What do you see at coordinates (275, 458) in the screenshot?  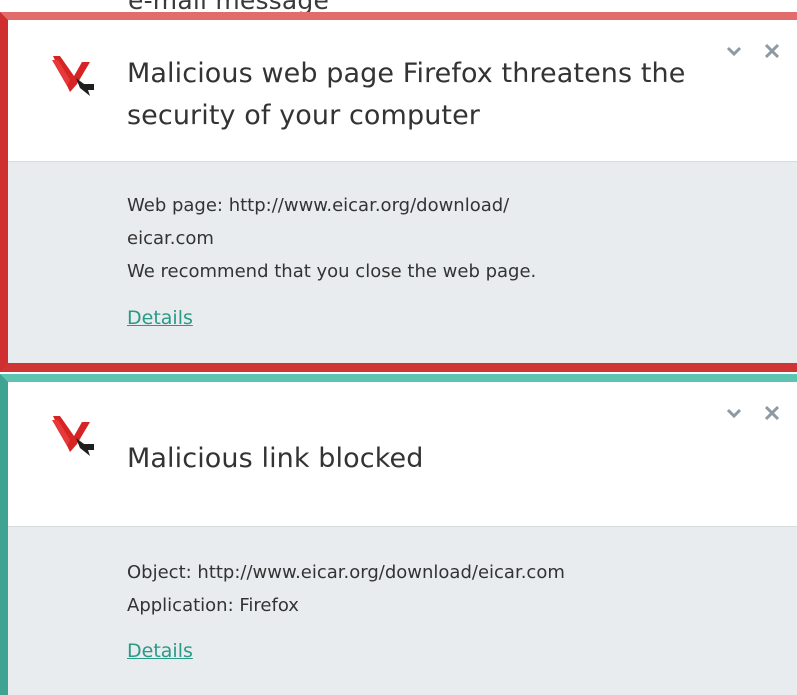 I see `notification-title: Malicious link blocked` at bounding box center [275, 458].